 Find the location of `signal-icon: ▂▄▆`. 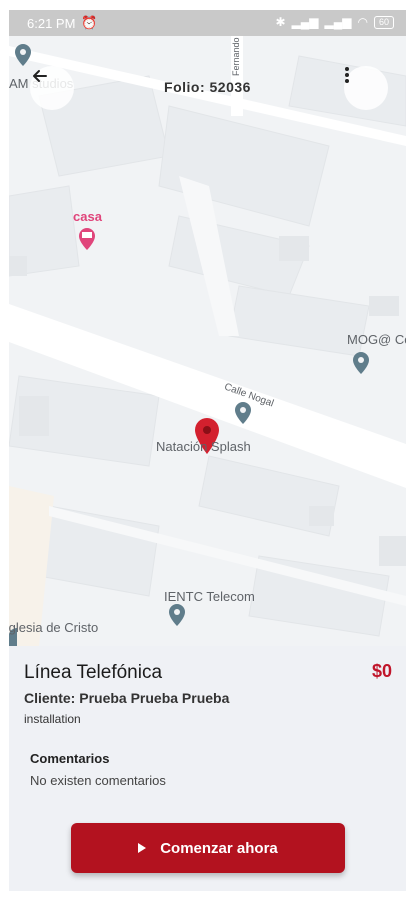

signal-icon: ▂▄▆ is located at coordinates (305, 22).